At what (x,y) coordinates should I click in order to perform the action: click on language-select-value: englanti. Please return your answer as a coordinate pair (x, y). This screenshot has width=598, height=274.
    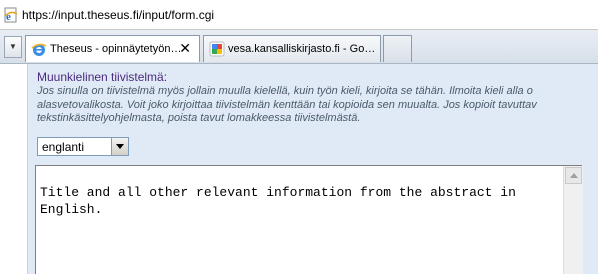
    Looking at the image, I should click on (63, 147).